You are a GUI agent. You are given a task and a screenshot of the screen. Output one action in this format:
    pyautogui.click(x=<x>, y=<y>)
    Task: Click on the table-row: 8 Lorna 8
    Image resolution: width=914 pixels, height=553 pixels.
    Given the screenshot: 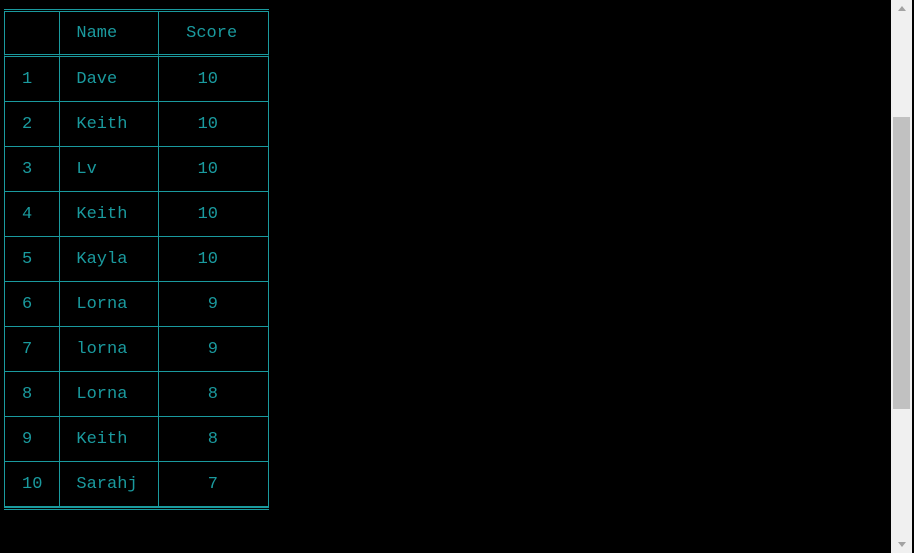 What is the action you would take?
    pyautogui.click(x=136, y=394)
    